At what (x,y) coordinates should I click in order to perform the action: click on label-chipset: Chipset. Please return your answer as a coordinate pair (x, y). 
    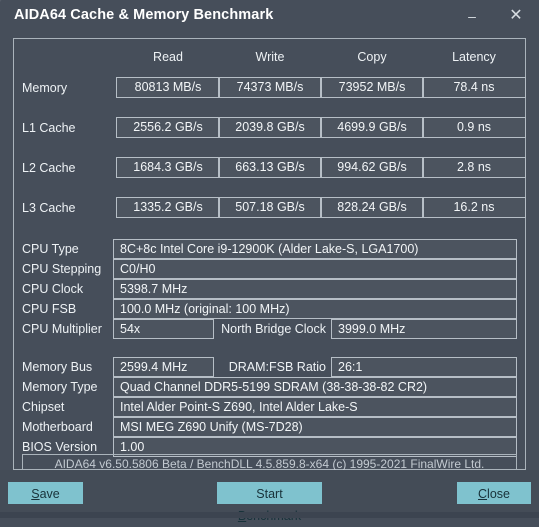
    Looking at the image, I should click on (43, 407).